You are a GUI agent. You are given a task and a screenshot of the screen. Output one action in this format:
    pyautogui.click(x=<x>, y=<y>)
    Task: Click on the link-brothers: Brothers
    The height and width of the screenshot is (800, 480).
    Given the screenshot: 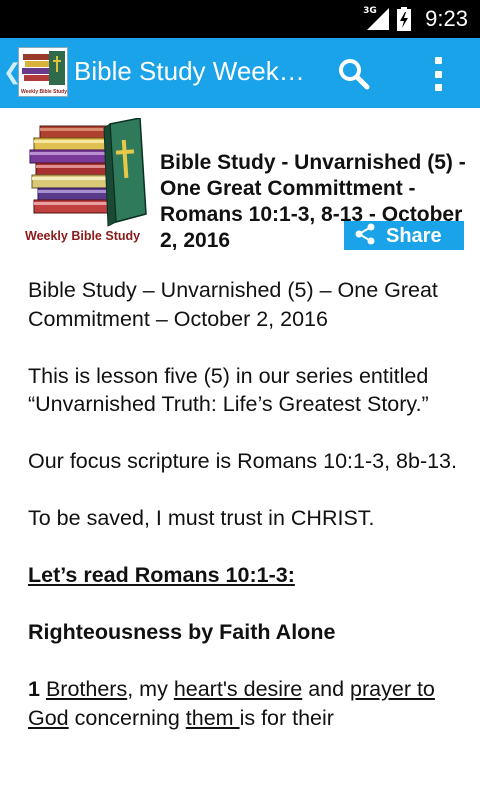 What is the action you would take?
    pyautogui.click(x=86, y=689)
    